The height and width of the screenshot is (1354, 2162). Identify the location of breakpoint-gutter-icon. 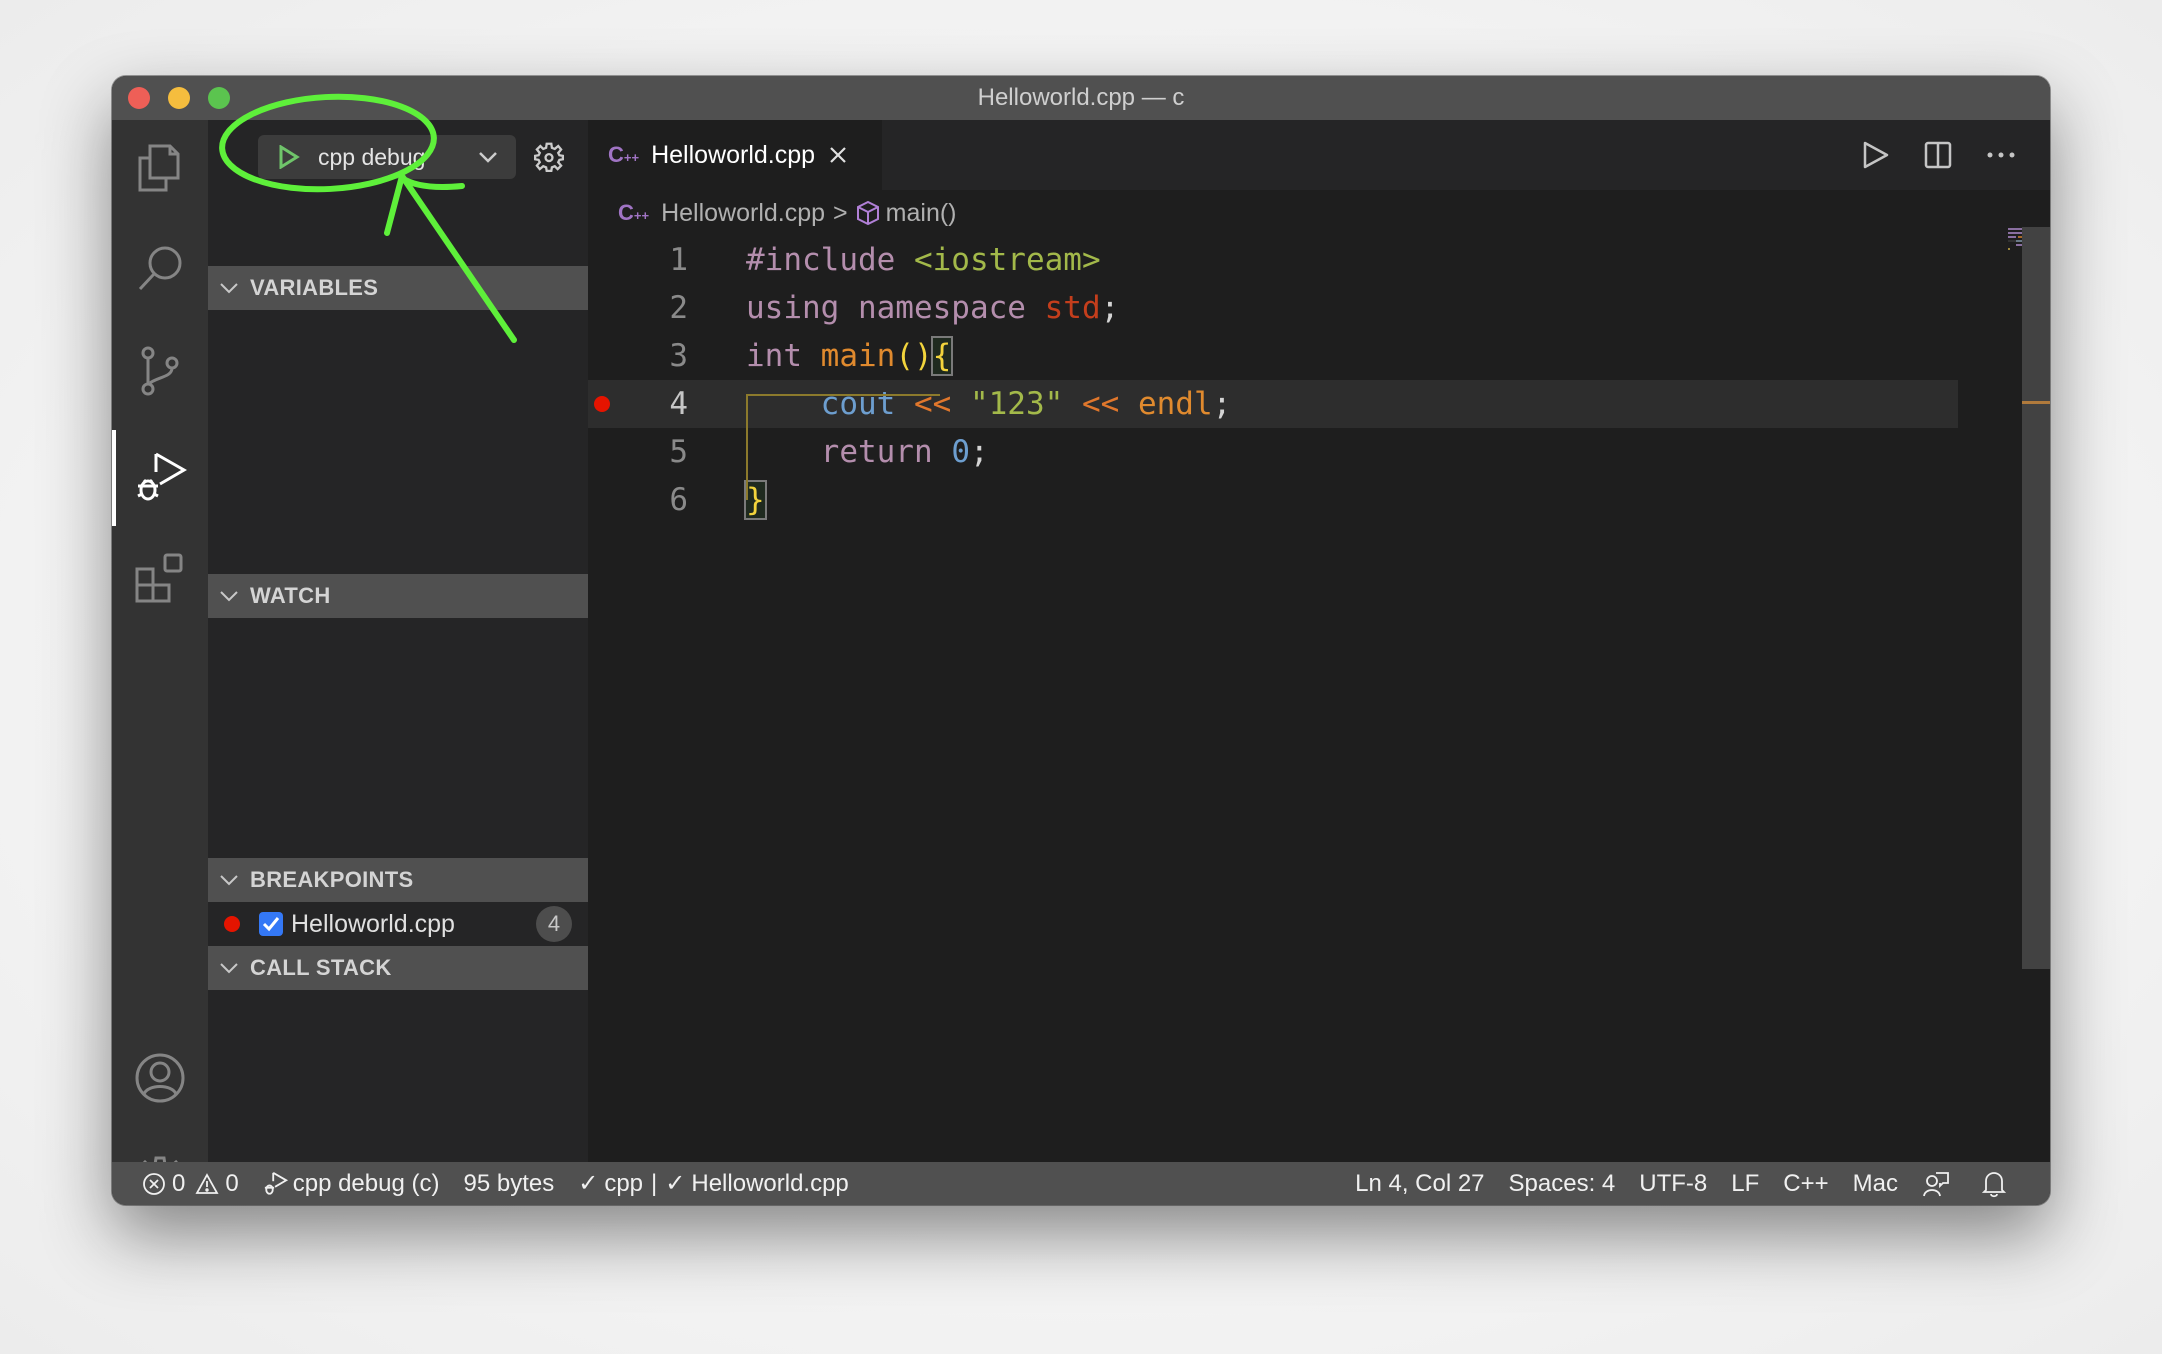
(602, 404).